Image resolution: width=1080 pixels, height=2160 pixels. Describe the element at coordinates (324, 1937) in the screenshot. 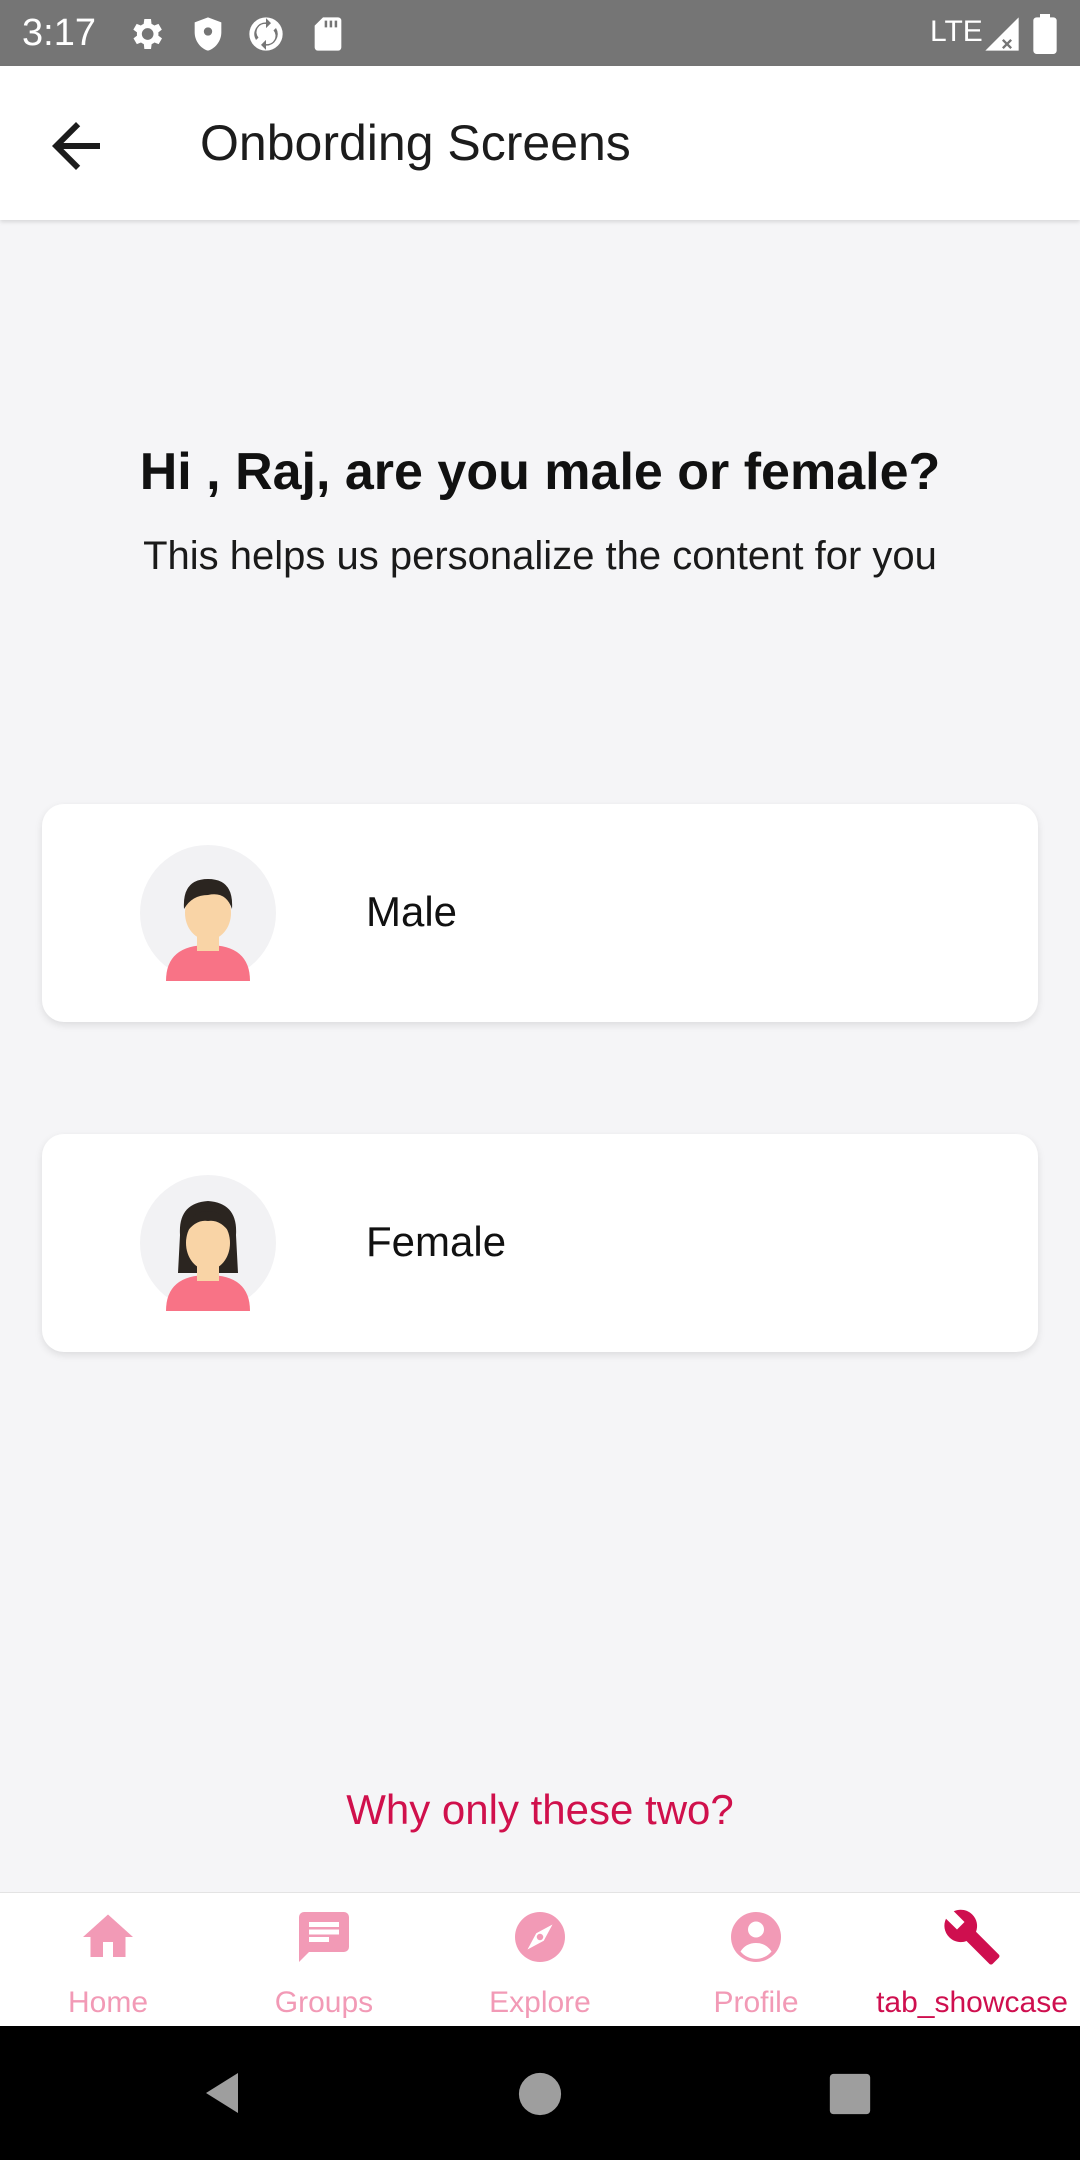

I see `chat-icon` at that location.